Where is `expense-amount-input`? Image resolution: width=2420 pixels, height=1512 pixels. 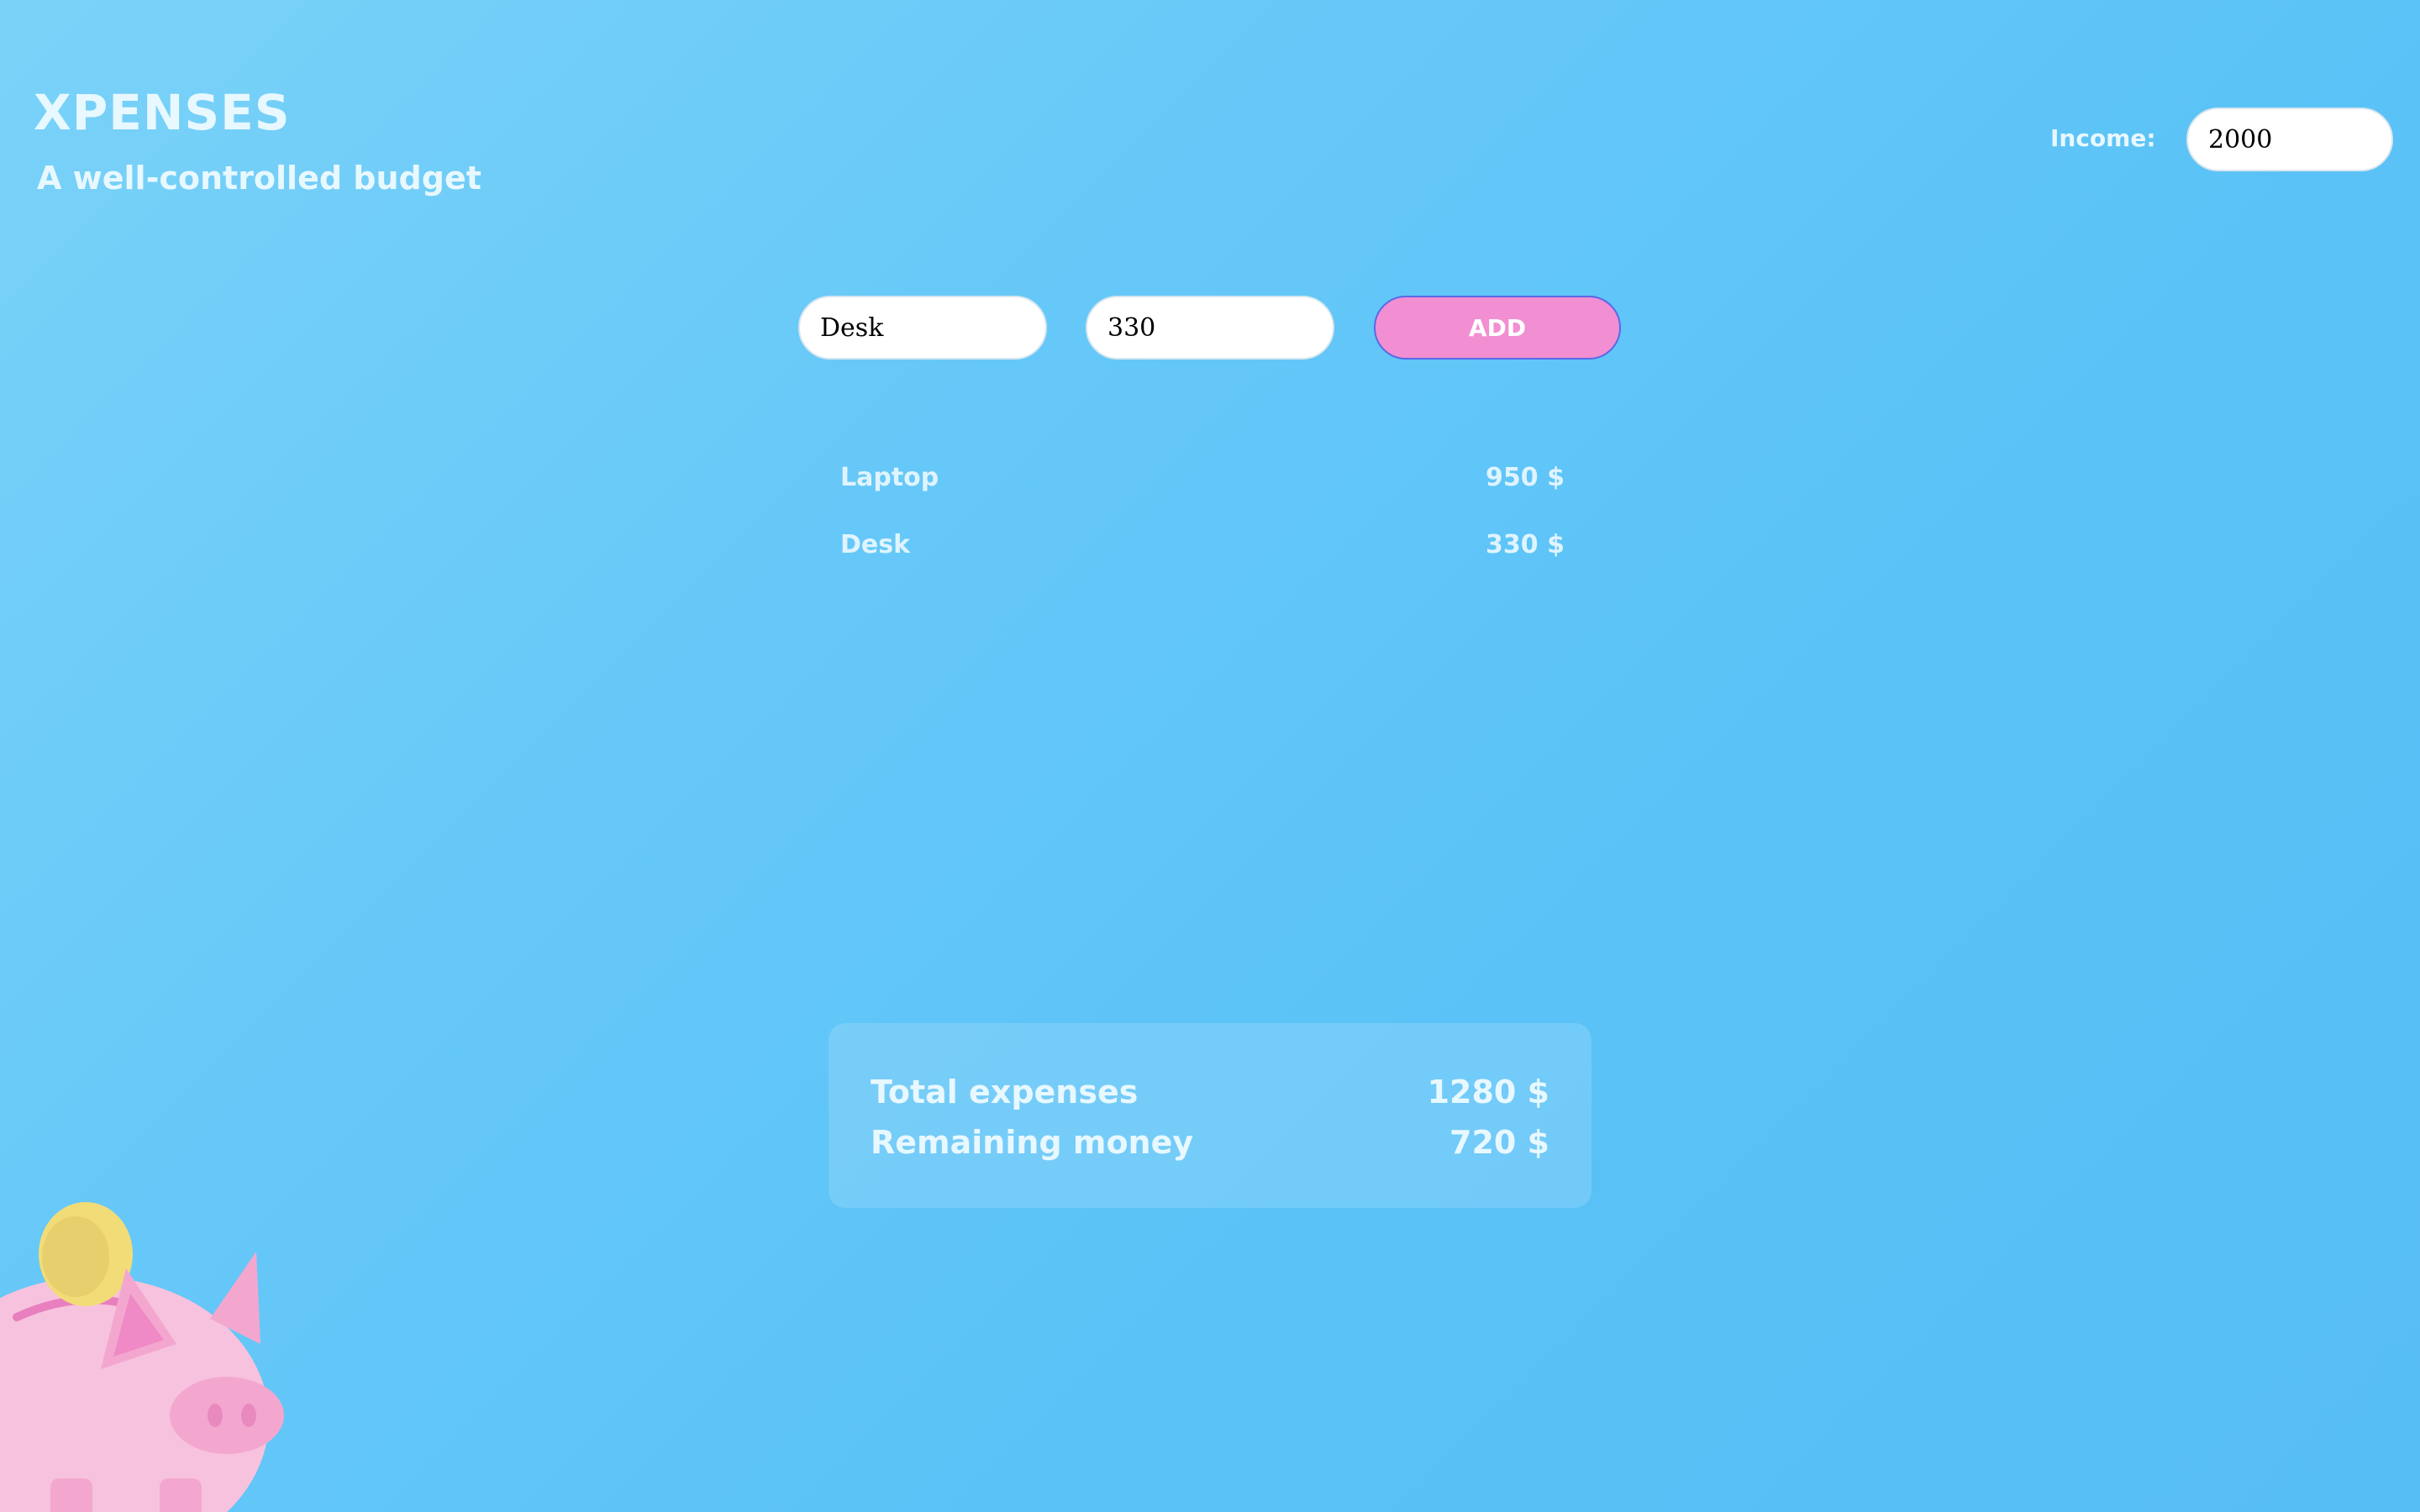
expense-amount-input is located at coordinates (1210, 328).